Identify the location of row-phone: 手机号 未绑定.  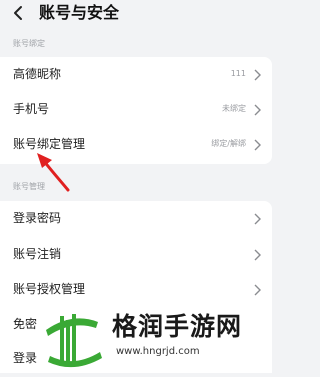
(136, 110).